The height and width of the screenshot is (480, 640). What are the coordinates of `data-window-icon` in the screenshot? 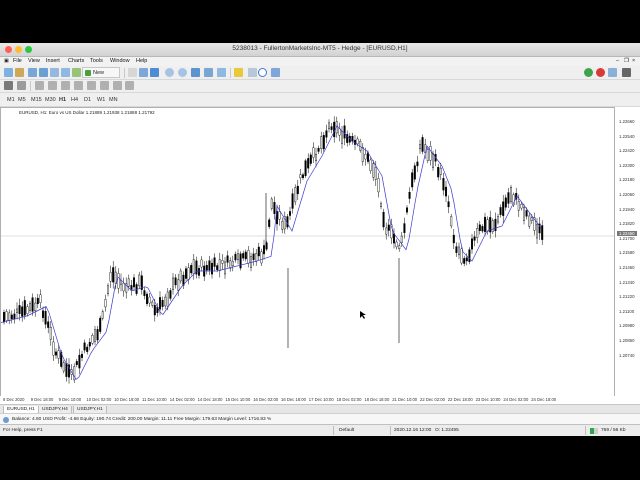 It's located at (43, 72).